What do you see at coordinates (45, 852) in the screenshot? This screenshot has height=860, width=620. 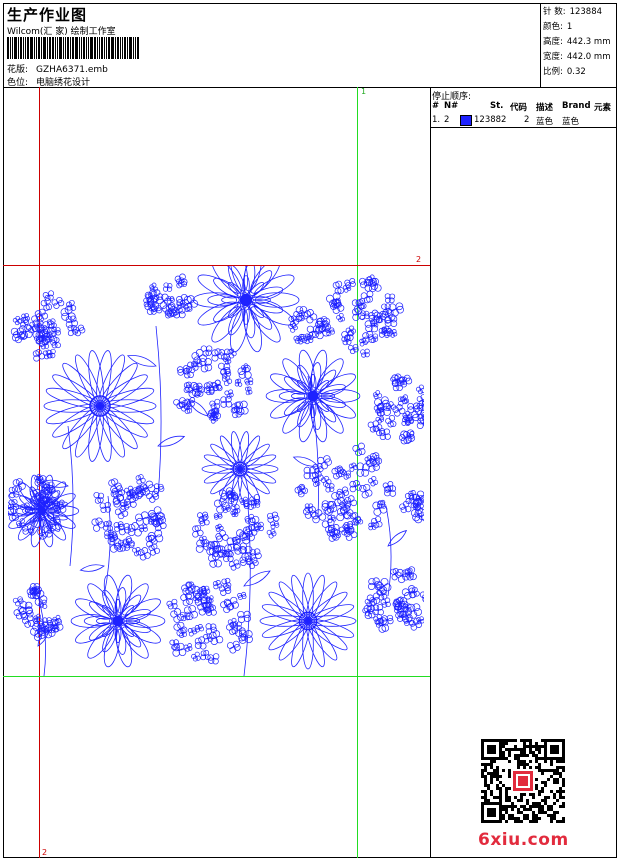 I see `guide-label-bottom: 2` at bounding box center [45, 852].